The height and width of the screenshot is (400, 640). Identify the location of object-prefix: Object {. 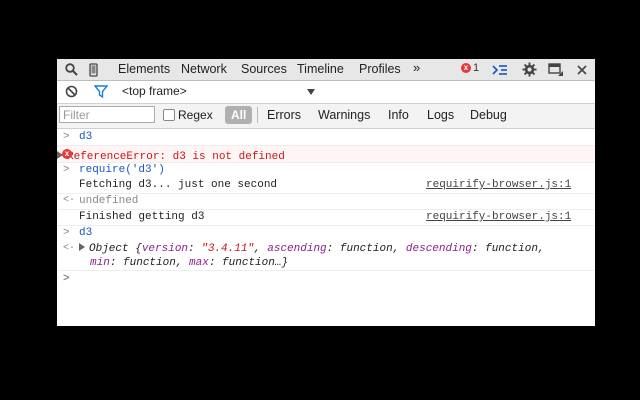
(115, 249).